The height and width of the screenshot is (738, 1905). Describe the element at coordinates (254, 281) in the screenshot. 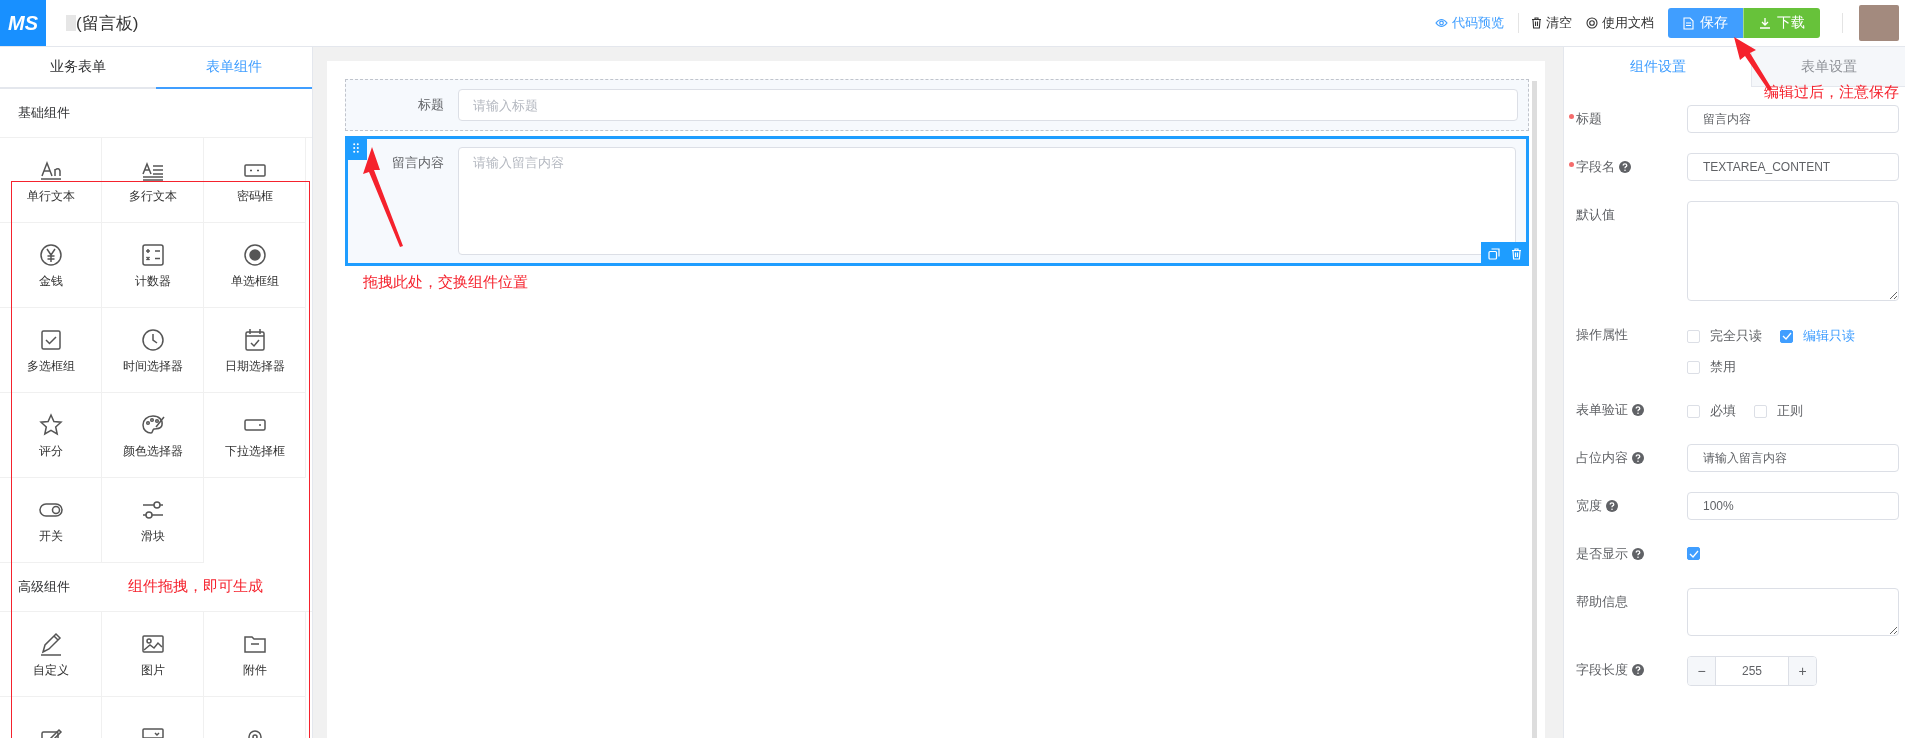

I see `component-label: 单选框组` at that location.